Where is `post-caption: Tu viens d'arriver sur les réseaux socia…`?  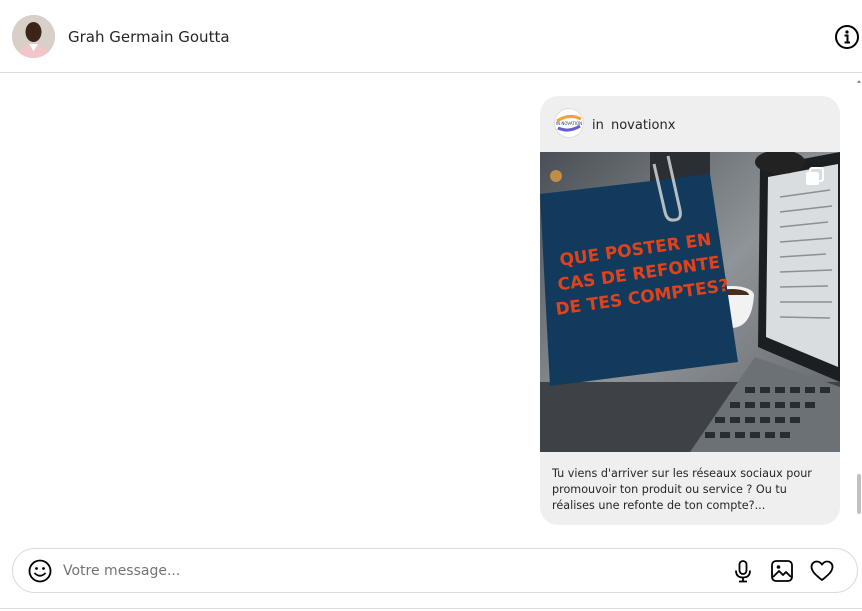 post-caption: Tu viens d'arriver sur les réseaux socia… is located at coordinates (692, 490).